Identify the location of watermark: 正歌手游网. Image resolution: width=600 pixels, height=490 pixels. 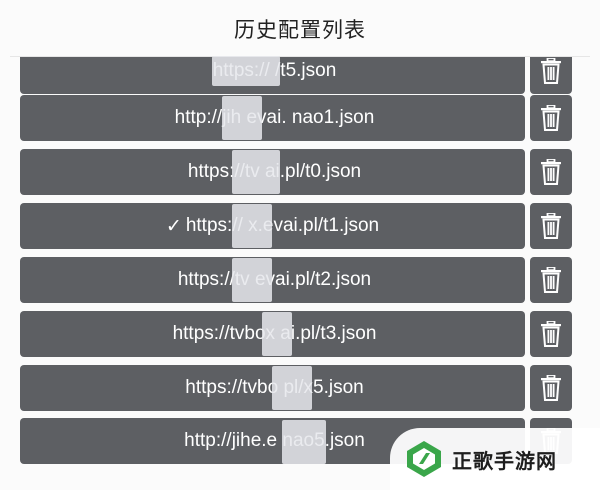
(495, 459).